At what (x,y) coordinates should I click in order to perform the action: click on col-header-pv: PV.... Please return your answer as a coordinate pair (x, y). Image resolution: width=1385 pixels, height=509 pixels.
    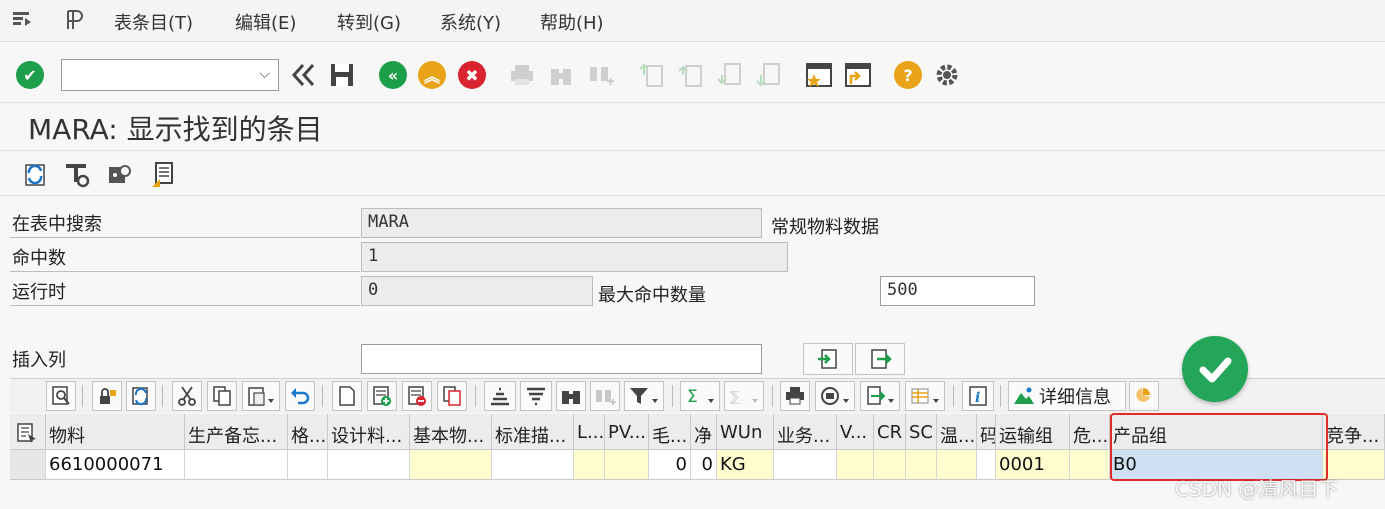
    Looking at the image, I should click on (627, 432).